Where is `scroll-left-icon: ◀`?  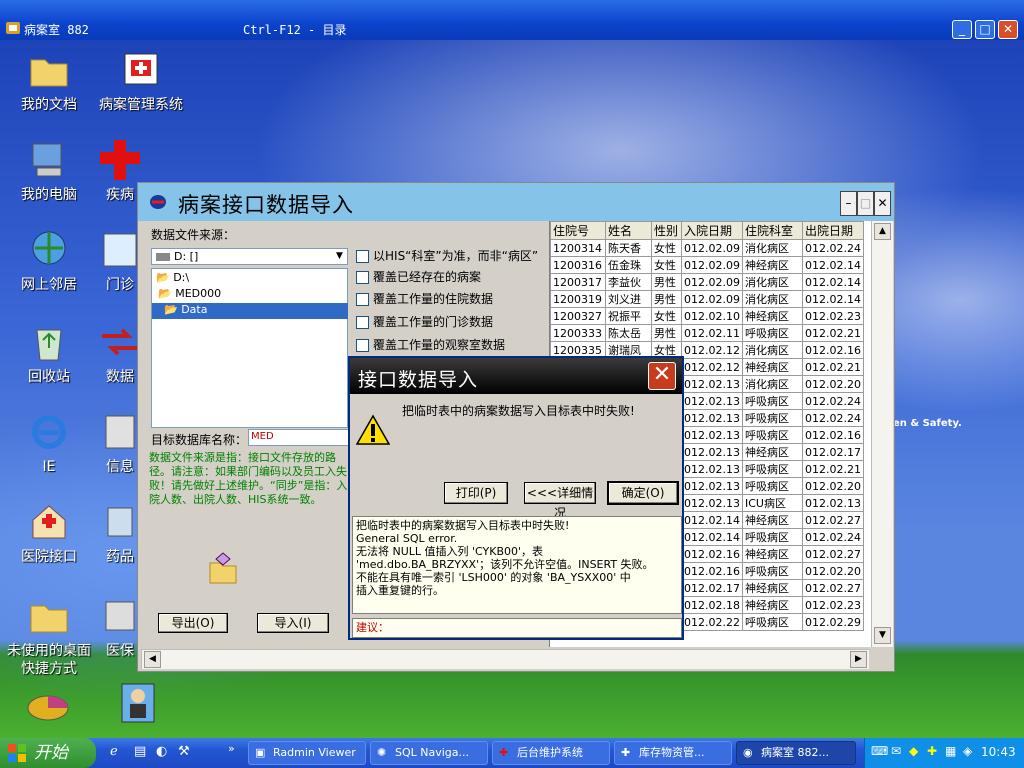 scroll-left-icon: ◀ is located at coordinates (152, 659).